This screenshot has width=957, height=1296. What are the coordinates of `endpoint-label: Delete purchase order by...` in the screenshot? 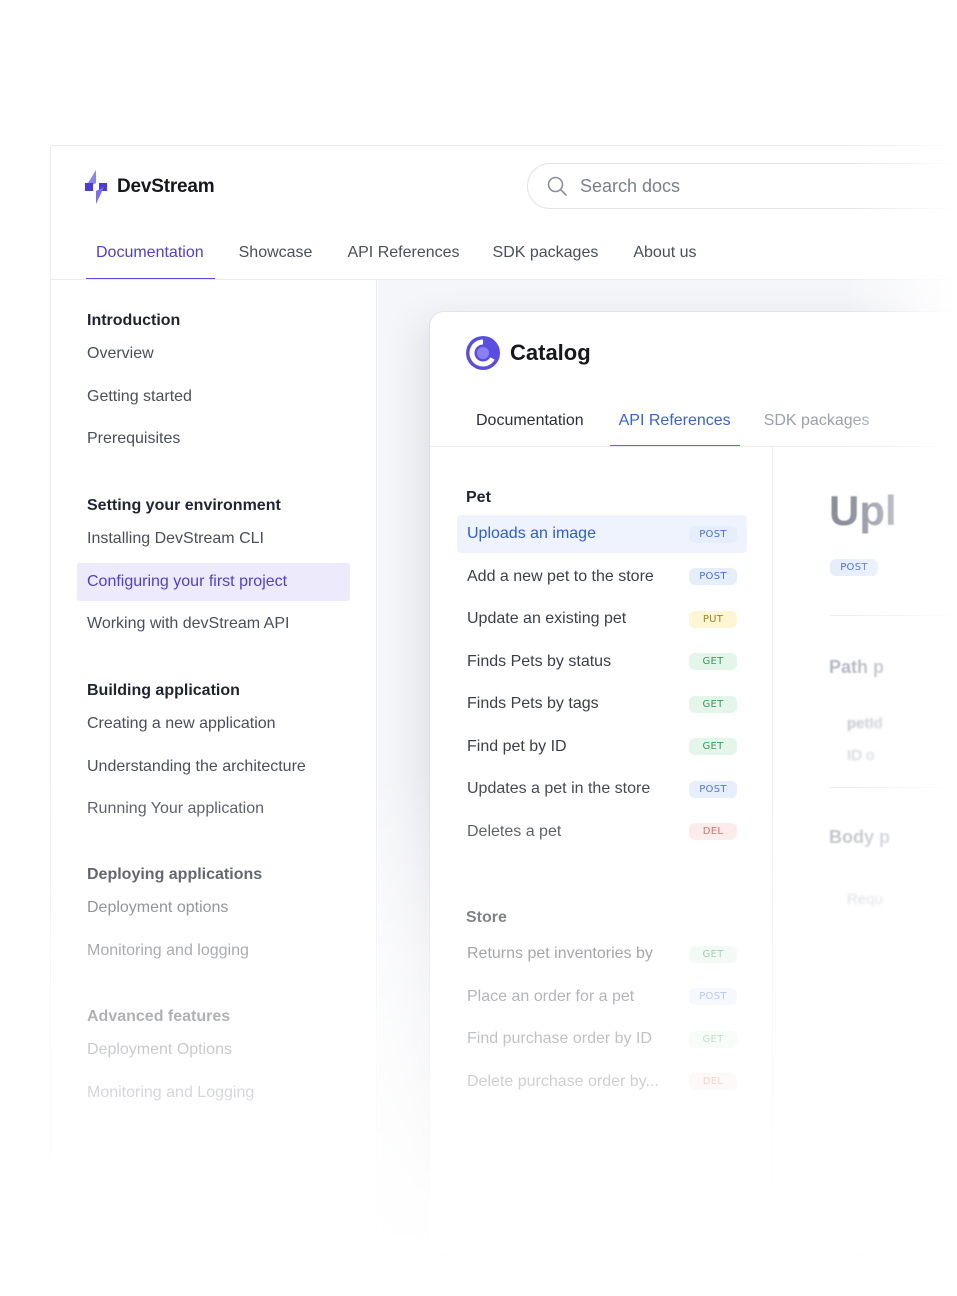 It's located at (563, 1081).